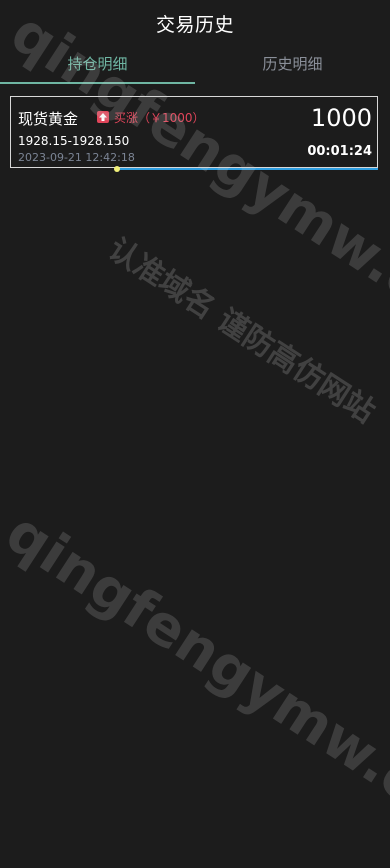 The width and height of the screenshot is (390, 868). Describe the element at coordinates (76, 157) in the screenshot. I see `open-time: 2023-09-21 12:42:18` at that location.